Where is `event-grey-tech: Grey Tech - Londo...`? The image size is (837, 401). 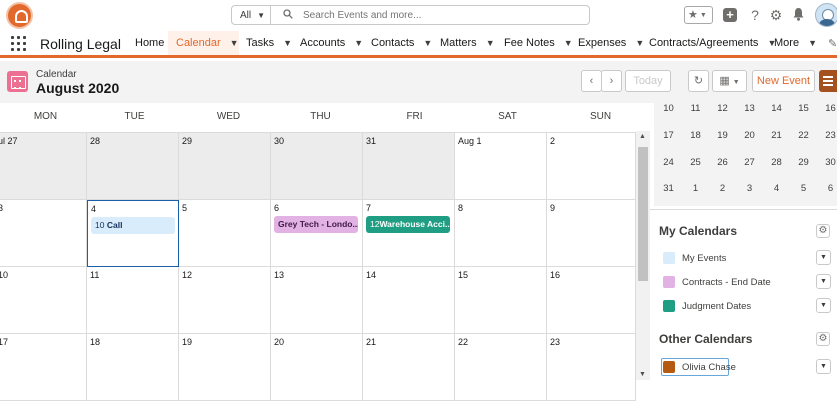 event-grey-tech: Grey Tech - Londo... is located at coordinates (316, 224).